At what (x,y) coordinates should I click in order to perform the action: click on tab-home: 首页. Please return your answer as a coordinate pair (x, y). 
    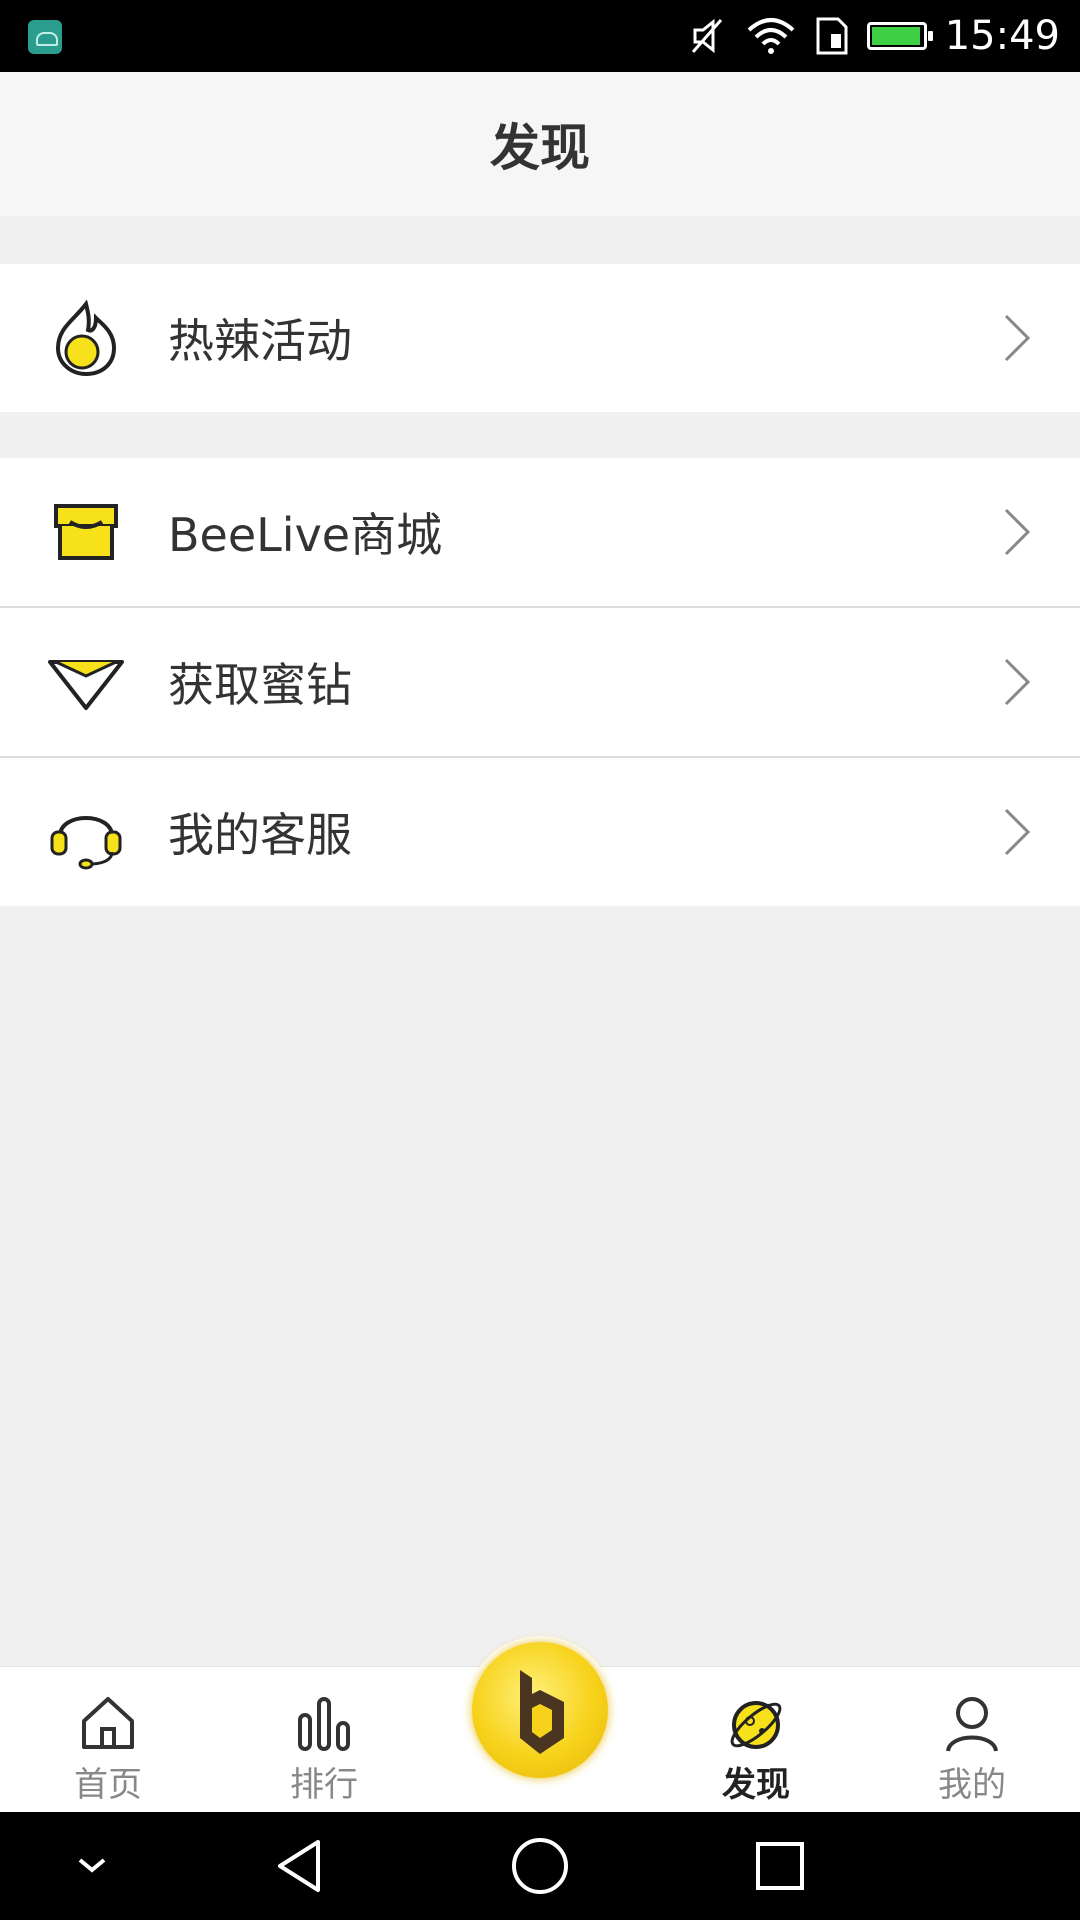
    Looking at the image, I should click on (108, 1740).